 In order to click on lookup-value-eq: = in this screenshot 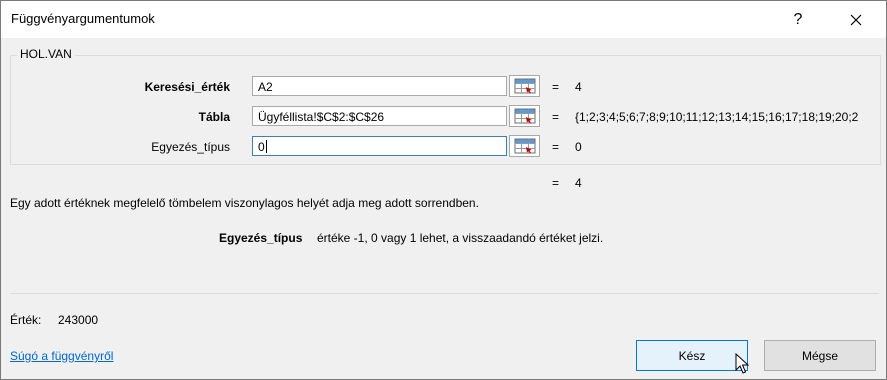, I will do `click(556, 87)`.